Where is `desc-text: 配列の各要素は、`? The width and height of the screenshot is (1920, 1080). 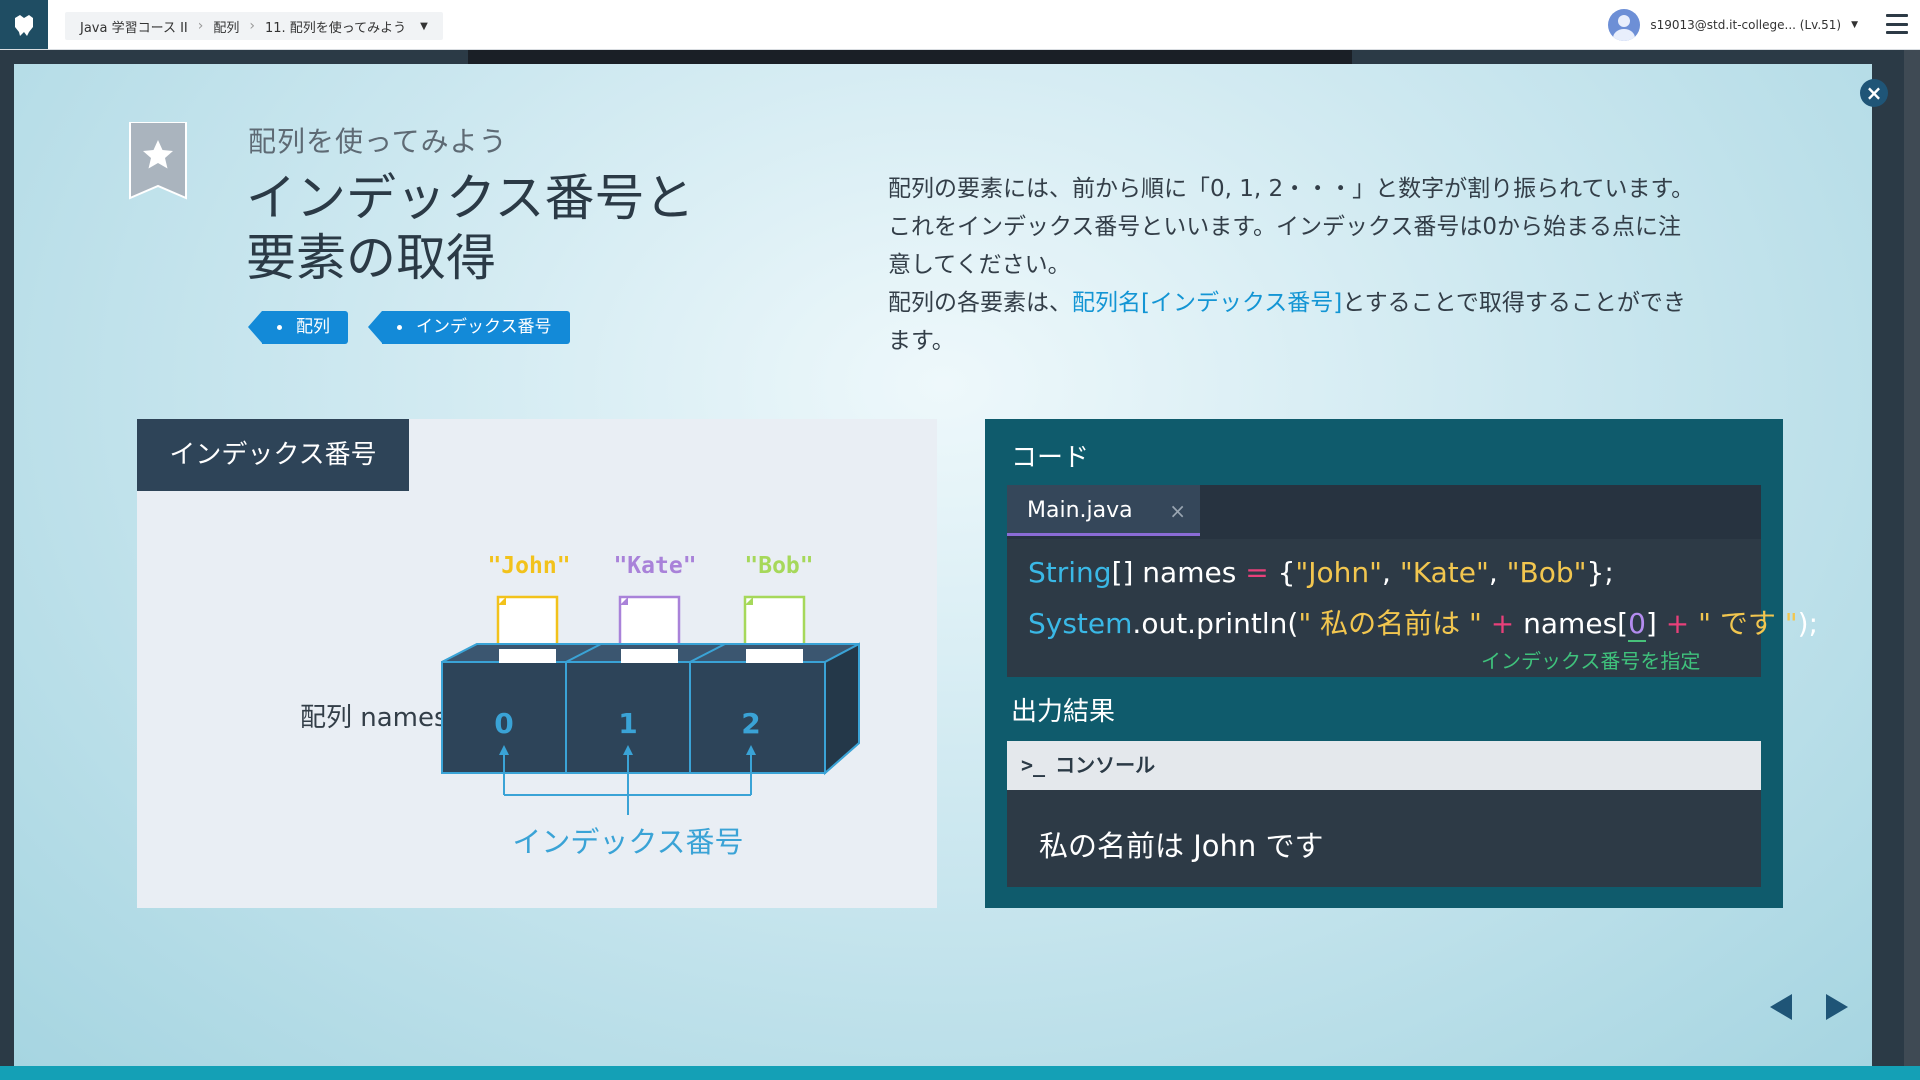 desc-text: 配列の各要素は、 is located at coordinates (980, 303).